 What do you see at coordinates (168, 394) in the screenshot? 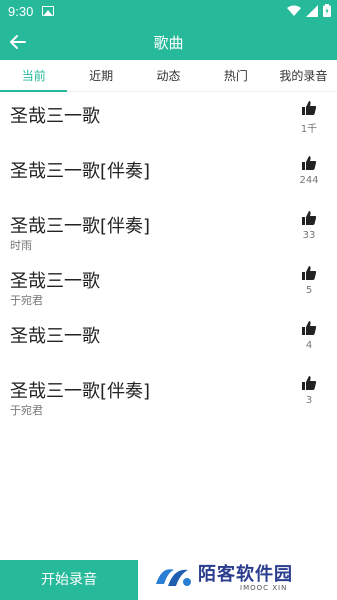
I see `list-item: 圣哉三一歌[伴奏] 于宛君 3` at bounding box center [168, 394].